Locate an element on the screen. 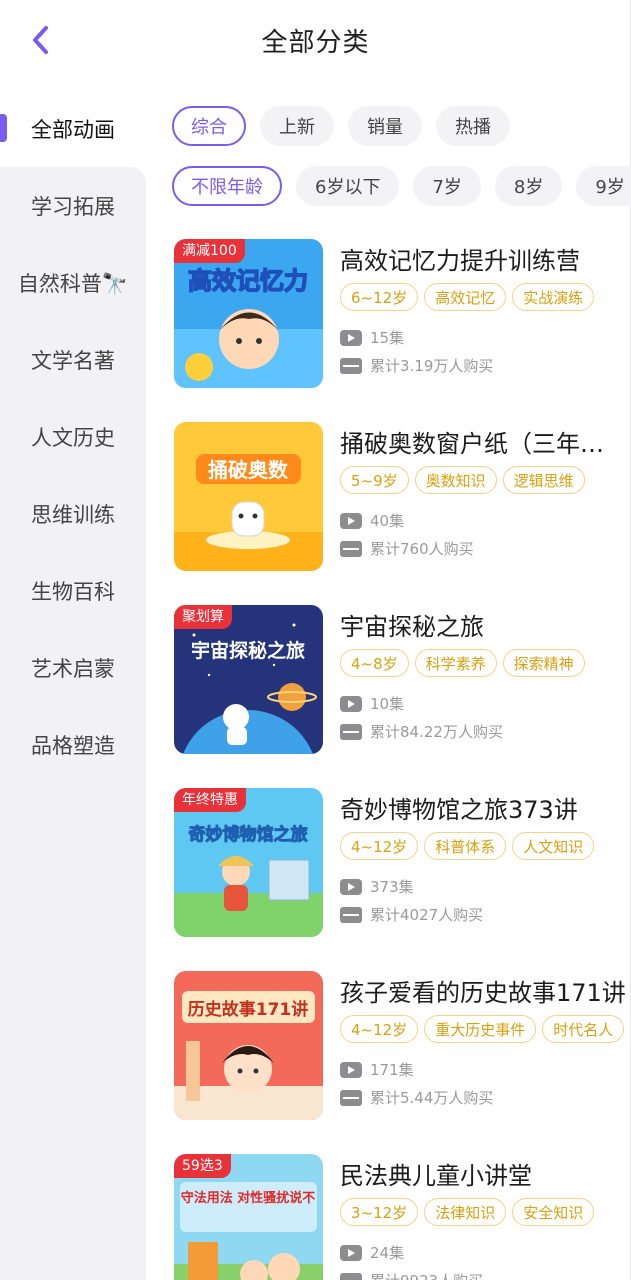 This screenshot has height=1280, width=631. sort-chip-popular: 热播 is located at coordinates (473, 126).